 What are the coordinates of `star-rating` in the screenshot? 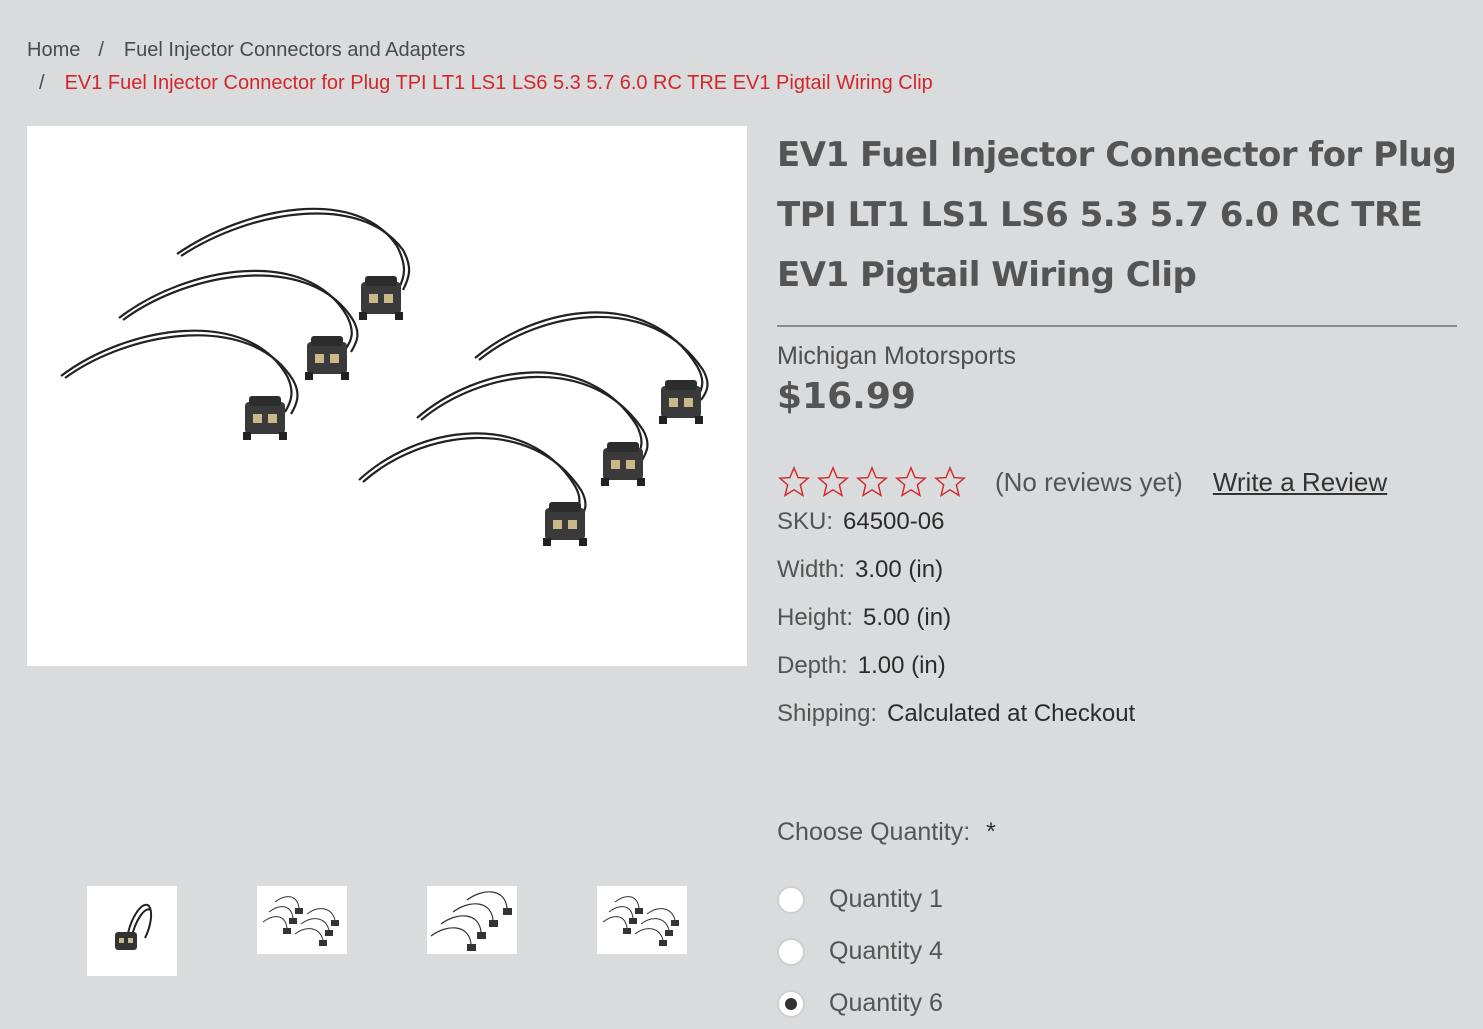 It's located at (872, 482).